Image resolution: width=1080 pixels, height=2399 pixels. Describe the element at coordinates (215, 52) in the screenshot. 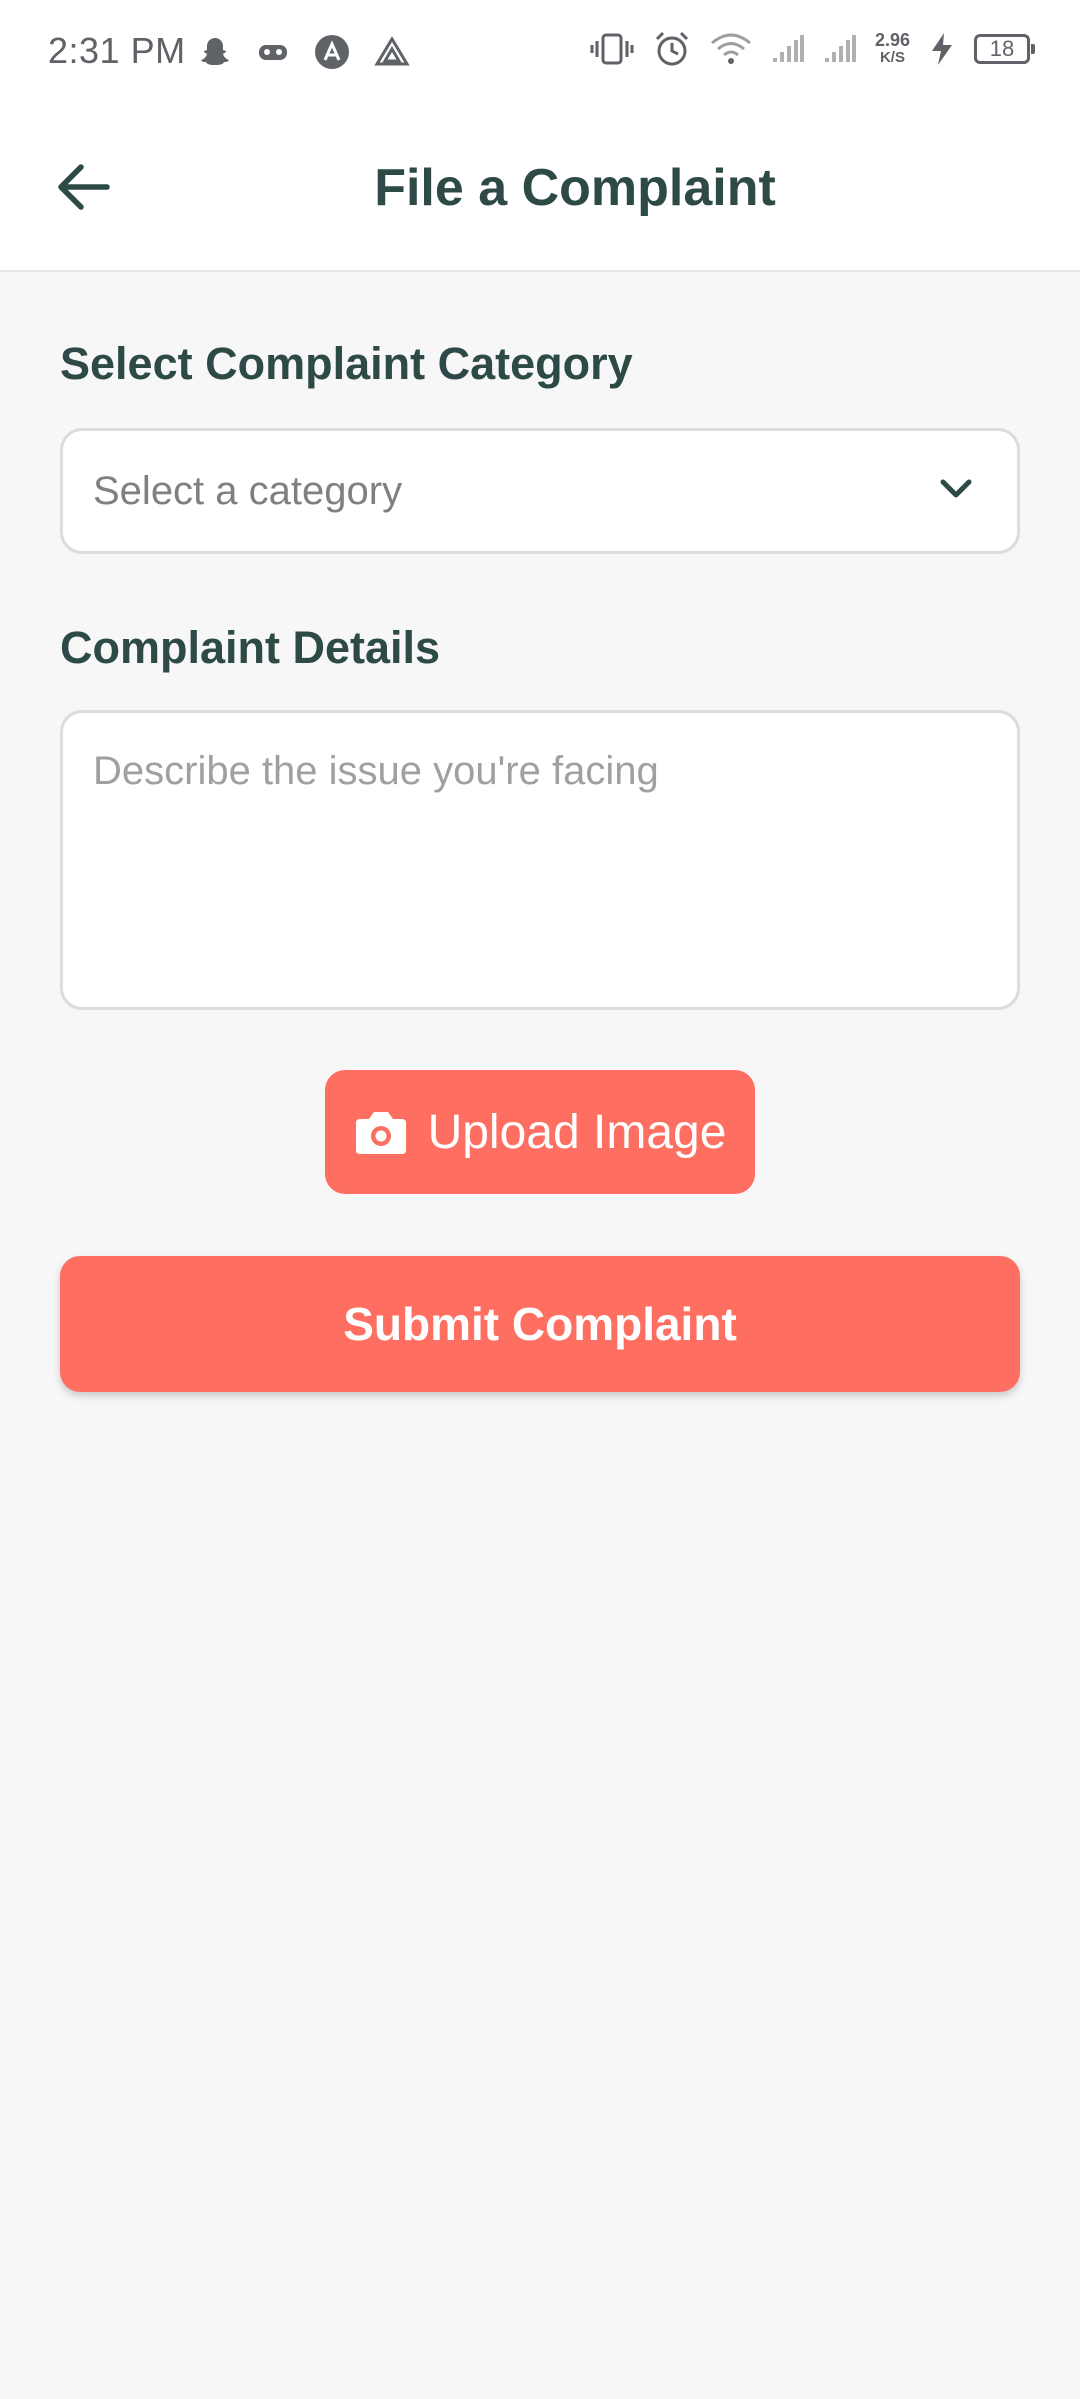

I see `snapchat-icon` at that location.